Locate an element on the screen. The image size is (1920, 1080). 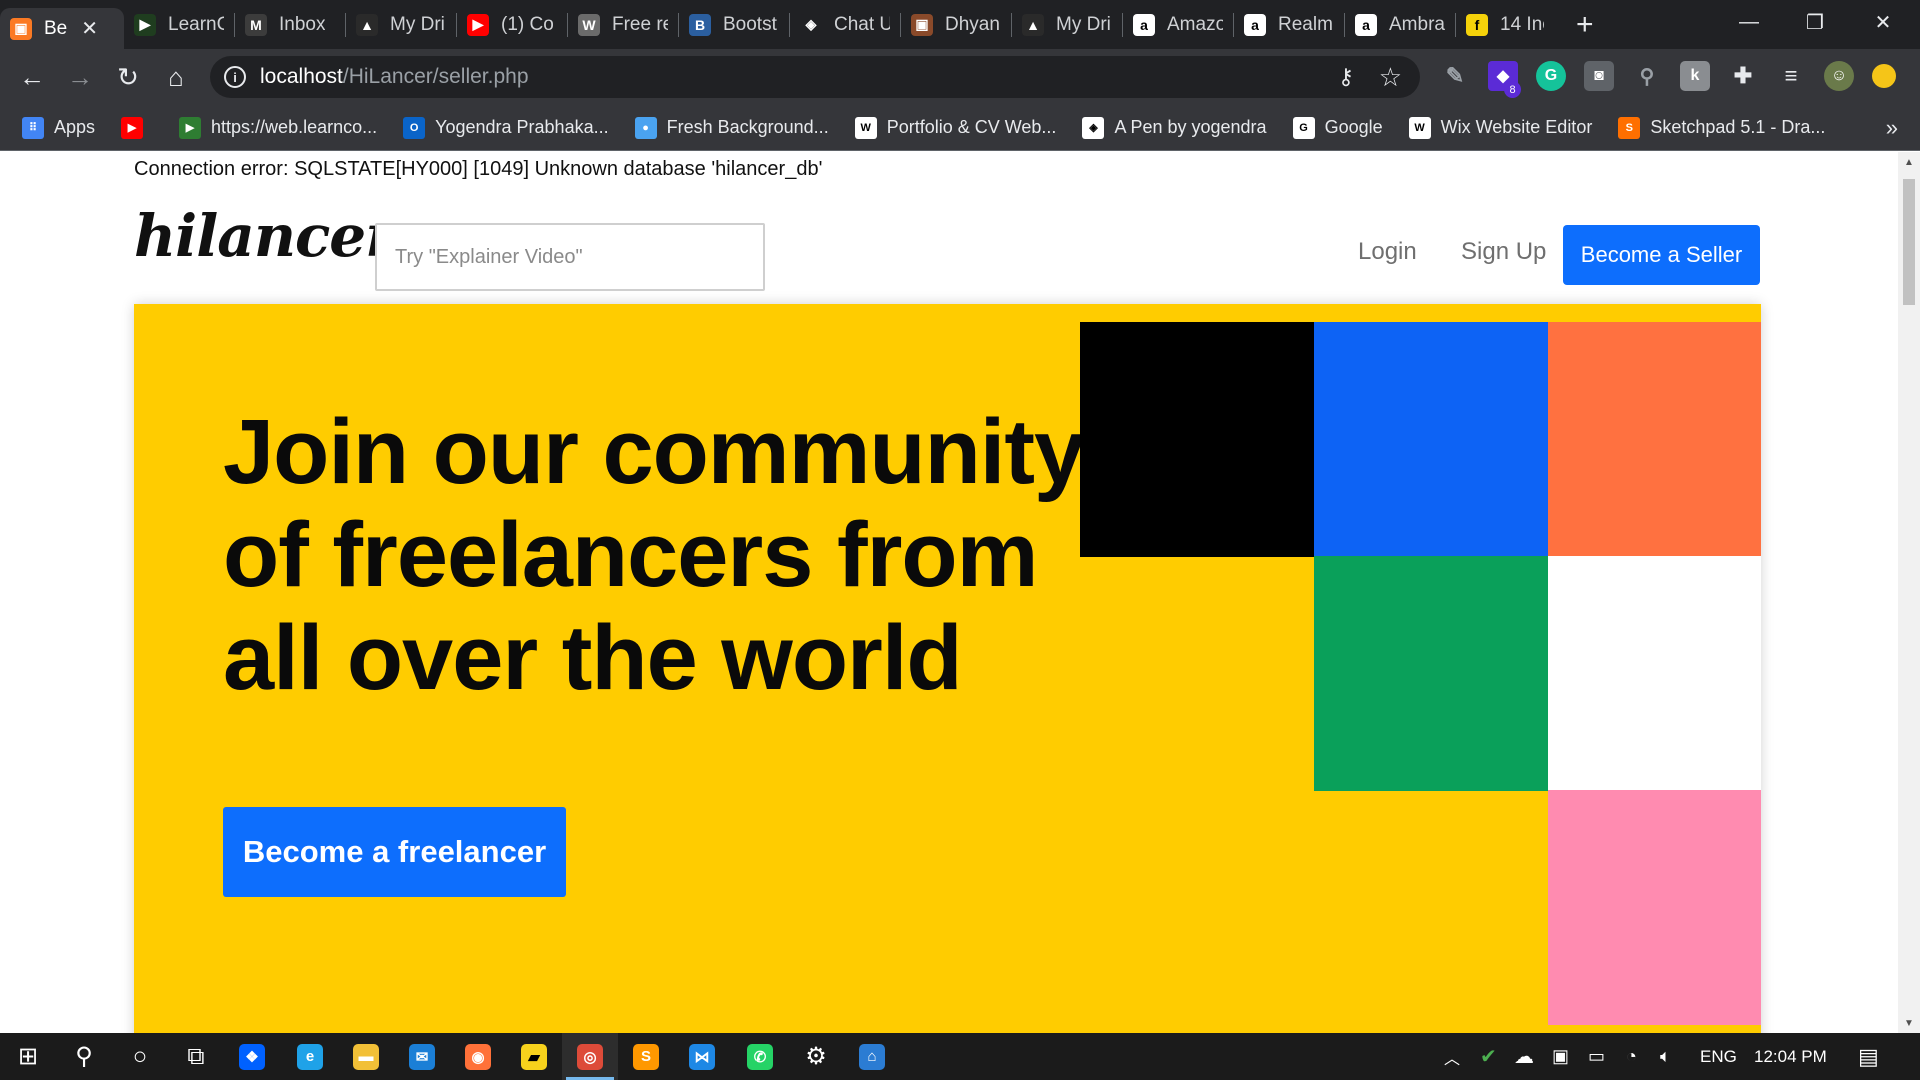
page-scrollbar: ▲ ▼ is located at coordinates (1909, 592).